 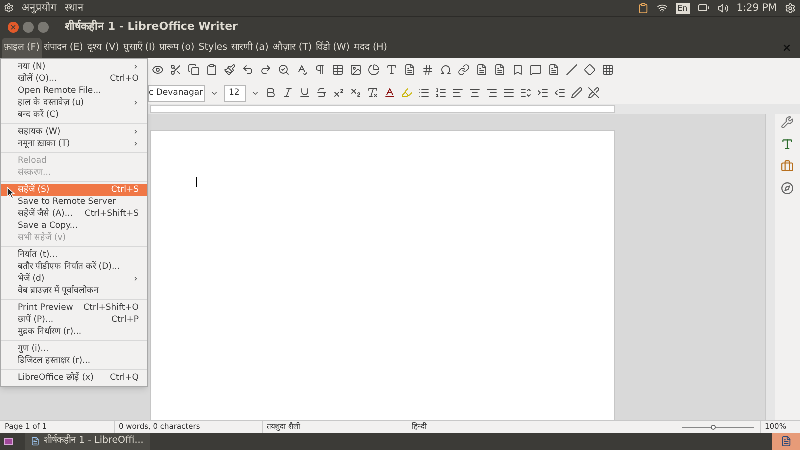 What do you see at coordinates (151, 27) in the screenshot?
I see `window-title: शीर्षकहीन 1 - LibreOffice Writer` at bounding box center [151, 27].